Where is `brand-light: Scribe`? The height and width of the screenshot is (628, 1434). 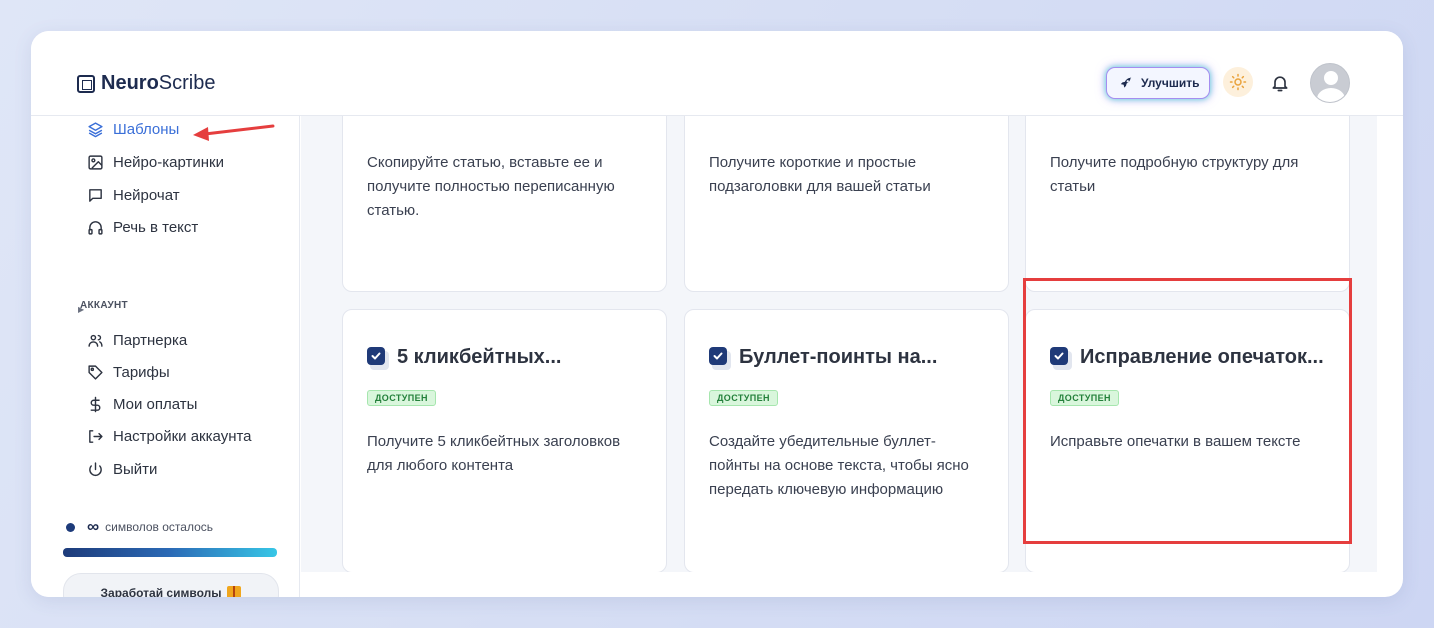 brand-light: Scribe is located at coordinates (187, 83).